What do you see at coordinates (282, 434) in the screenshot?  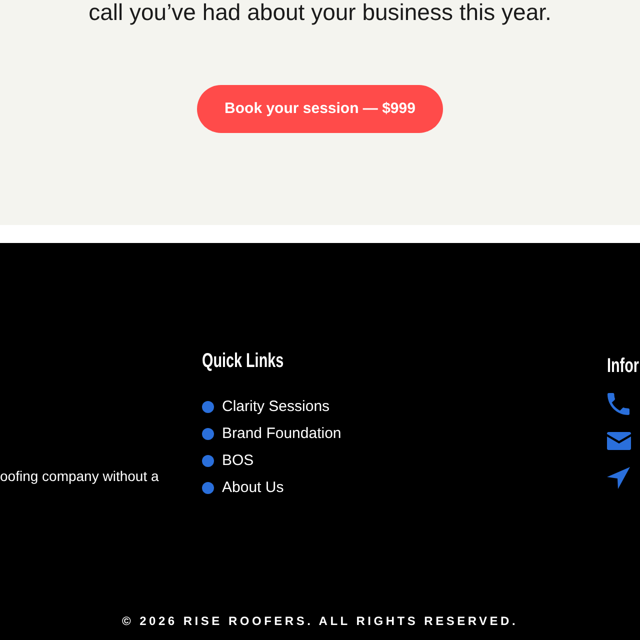 I see `quick-link: Brand Foundation` at bounding box center [282, 434].